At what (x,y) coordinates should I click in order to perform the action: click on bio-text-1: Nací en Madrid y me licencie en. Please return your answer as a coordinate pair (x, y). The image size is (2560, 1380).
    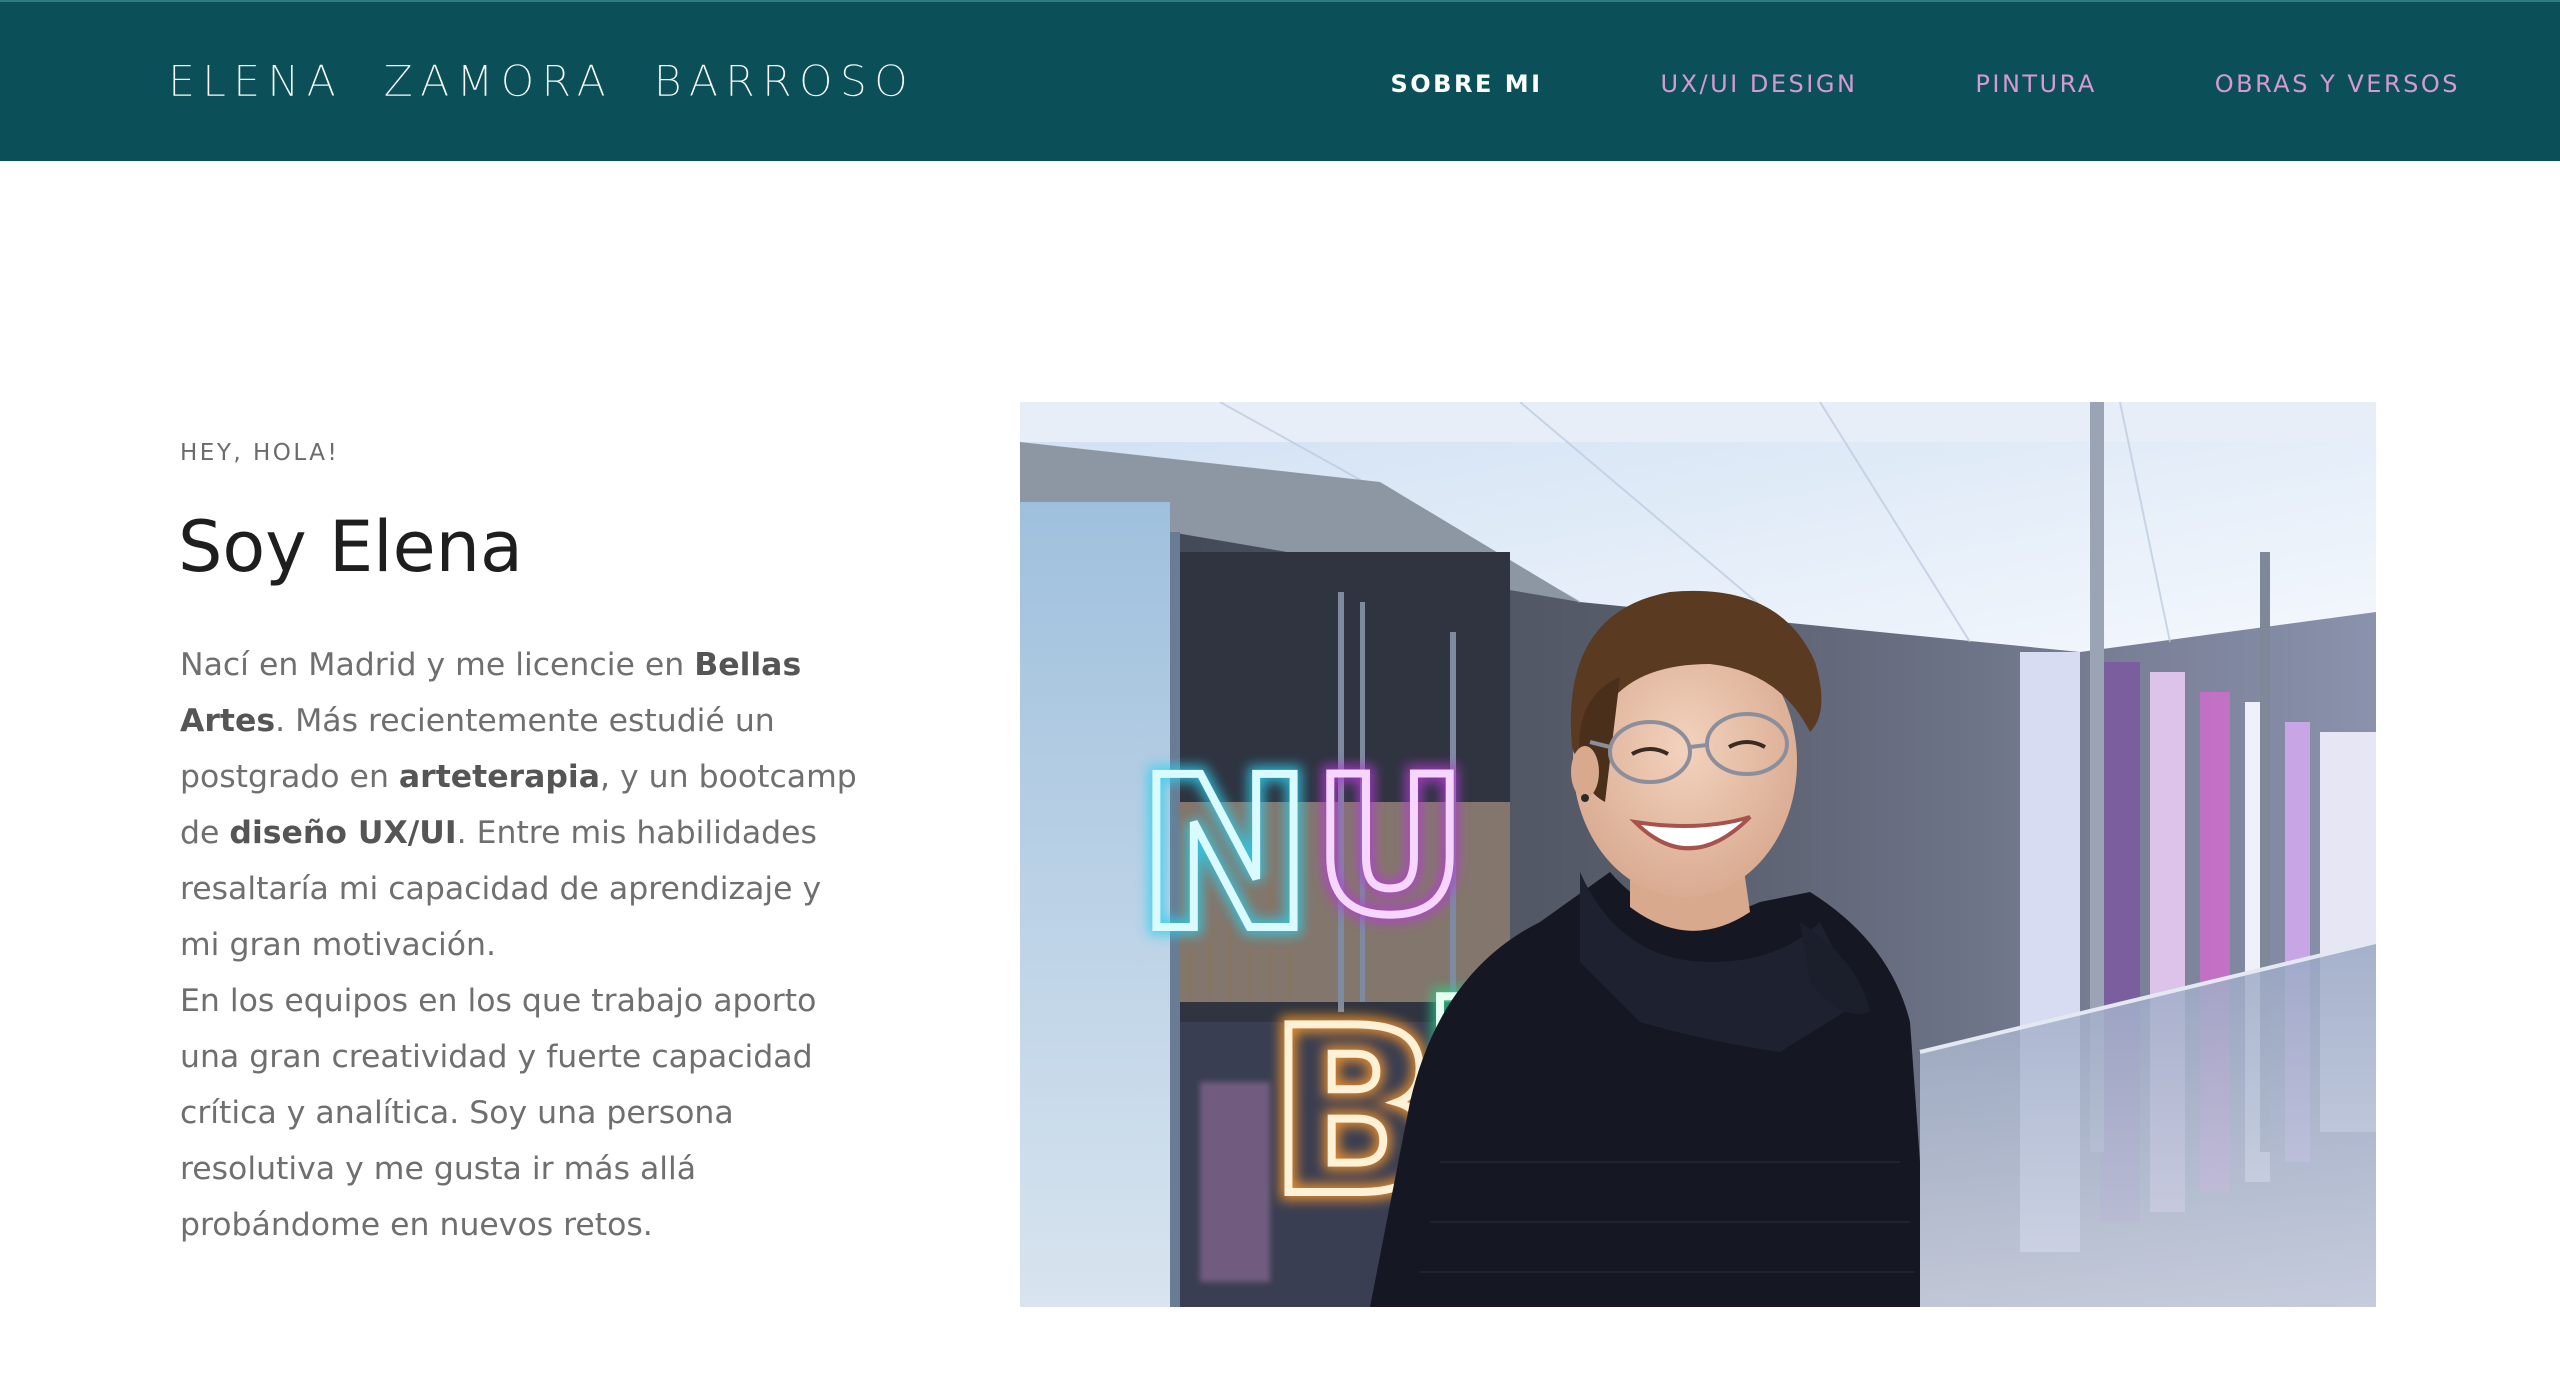
    Looking at the image, I should click on (437, 665).